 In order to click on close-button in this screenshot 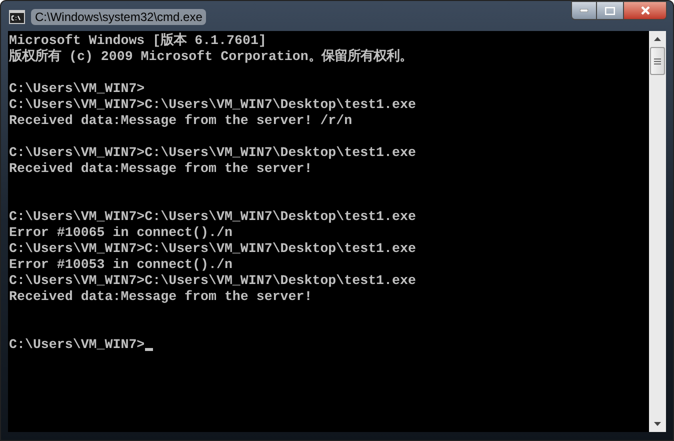, I will do `click(645, 10)`.